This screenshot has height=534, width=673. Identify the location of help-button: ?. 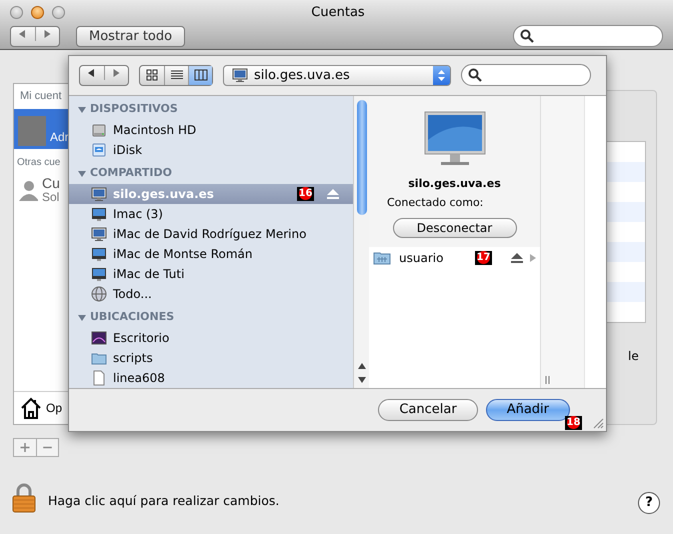
(649, 503).